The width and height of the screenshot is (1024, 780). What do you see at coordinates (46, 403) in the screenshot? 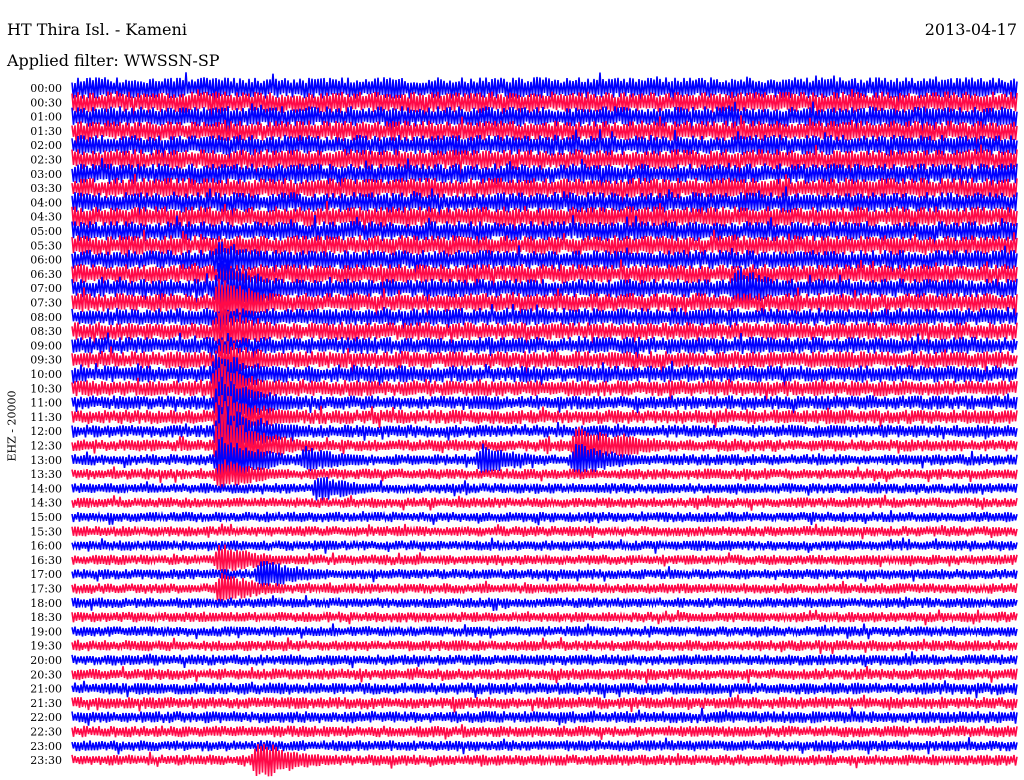
I see `row-time-label: 11:00` at bounding box center [46, 403].